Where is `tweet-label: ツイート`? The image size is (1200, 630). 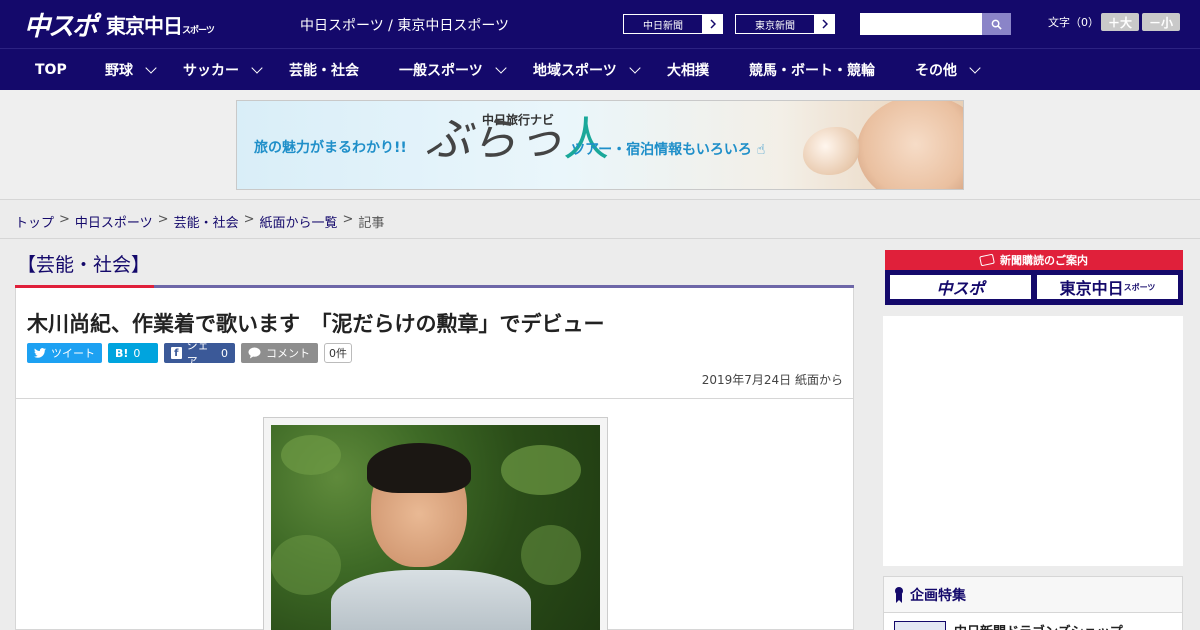 tweet-label: ツイート is located at coordinates (73, 353).